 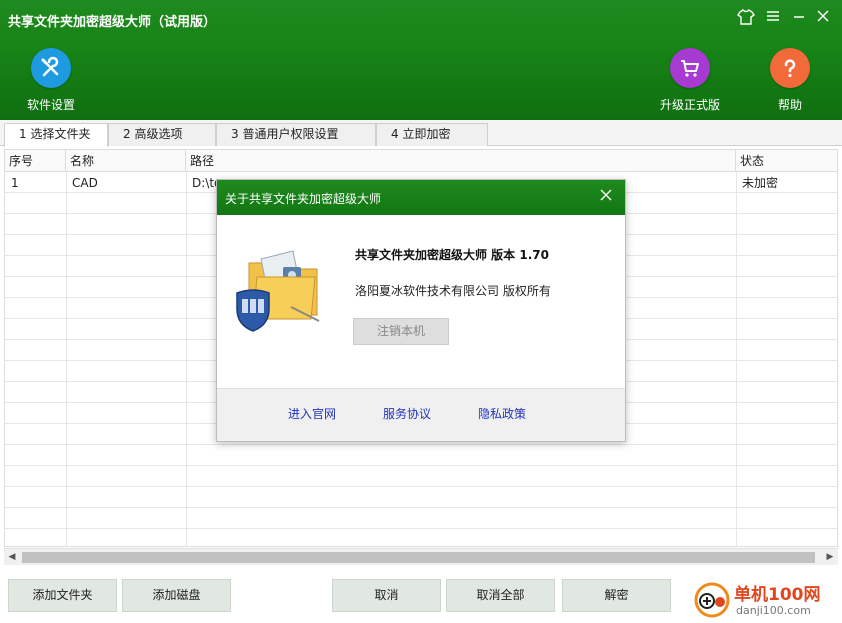 What do you see at coordinates (453, 291) in the screenshot?
I see `dialog-copyright: 洛阳夏冰软件技术有限公司 版权所有` at bounding box center [453, 291].